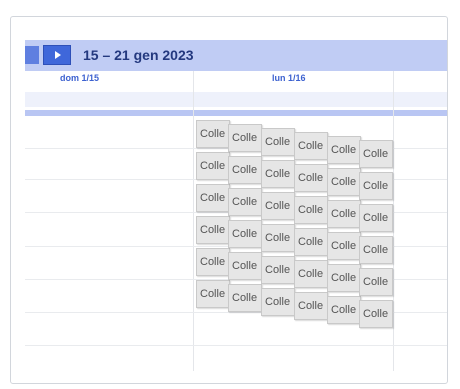  I want to click on next-week-button, so click(57, 55).